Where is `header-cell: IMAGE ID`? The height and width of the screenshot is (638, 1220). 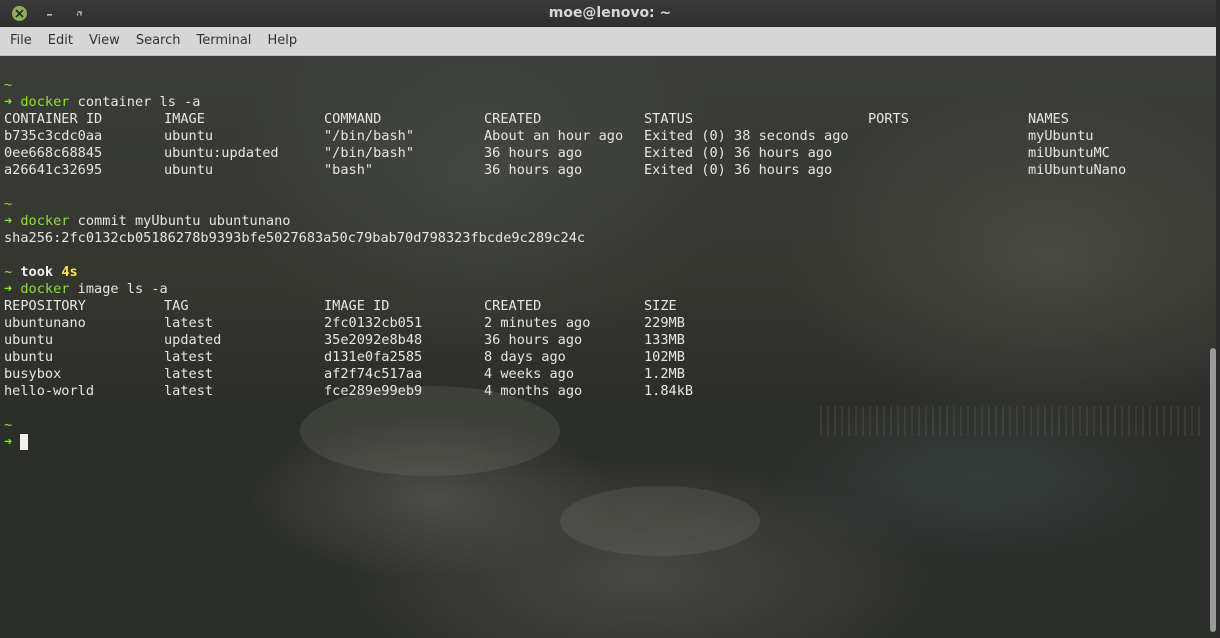
header-cell: IMAGE ID is located at coordinates (357, 306).